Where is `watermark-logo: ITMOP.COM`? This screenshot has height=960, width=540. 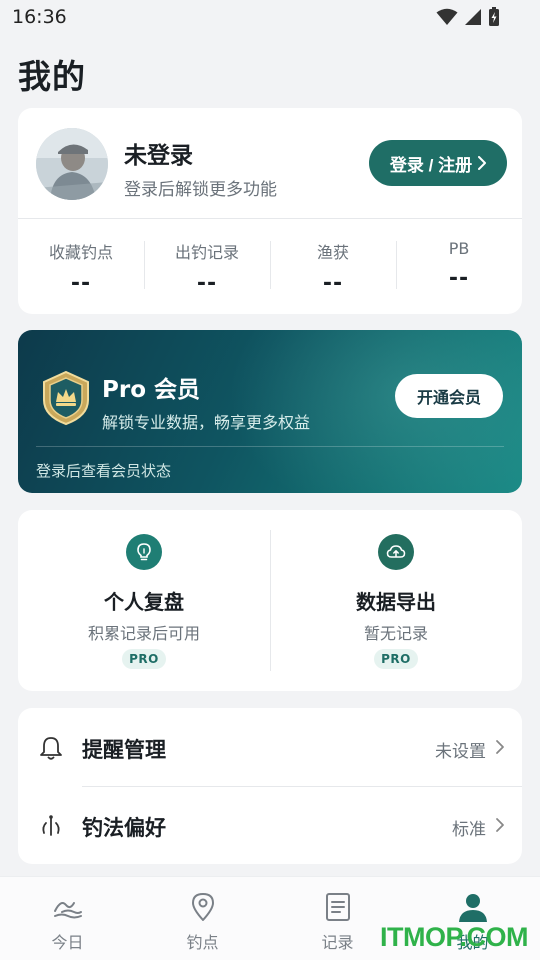
watermark-logo: ITMOP.COM is located at coordinates (454, 937).